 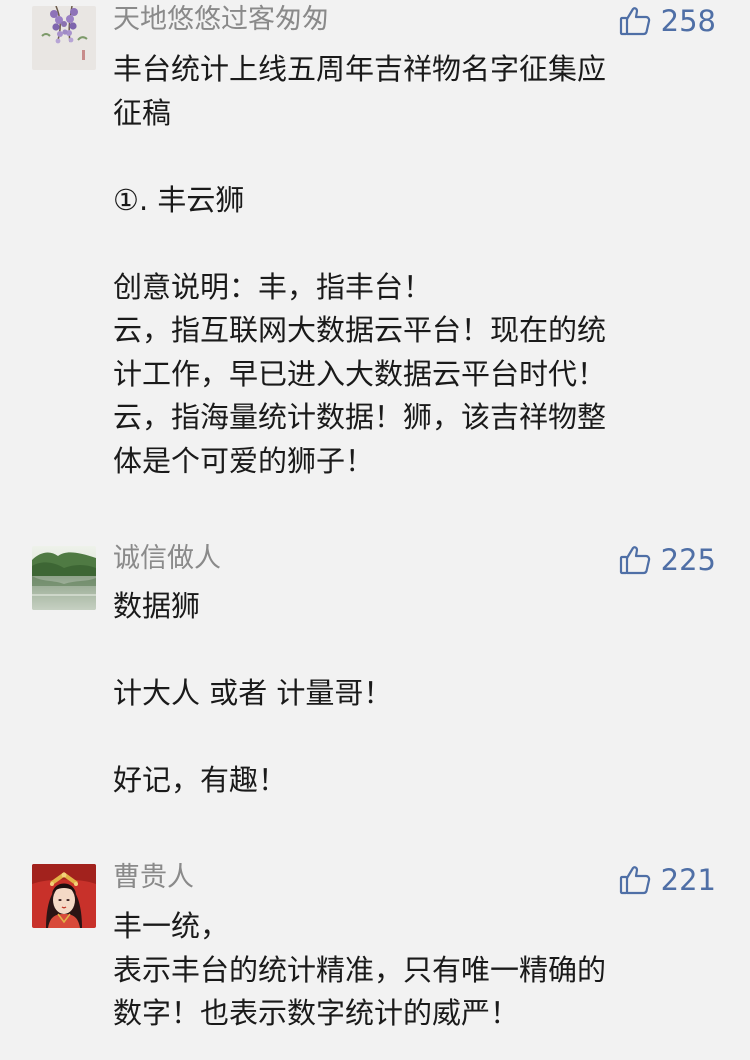 I want to click on comment-line: 体是个可爱的狮子！, so click(x=244, y=460).